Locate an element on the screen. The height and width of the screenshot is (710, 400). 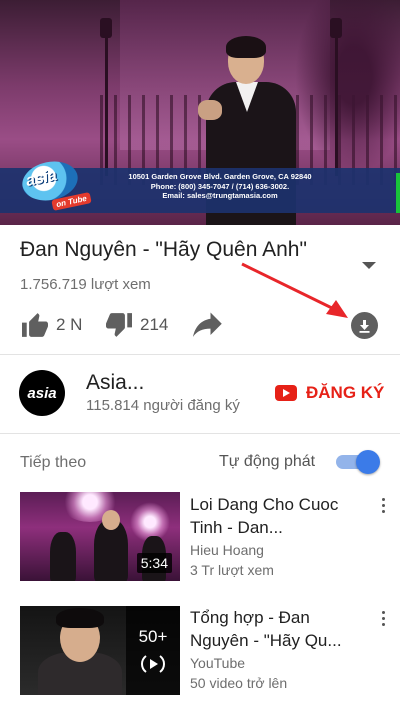
video-item-channel: YouTube is located at coordinates (218, 663).